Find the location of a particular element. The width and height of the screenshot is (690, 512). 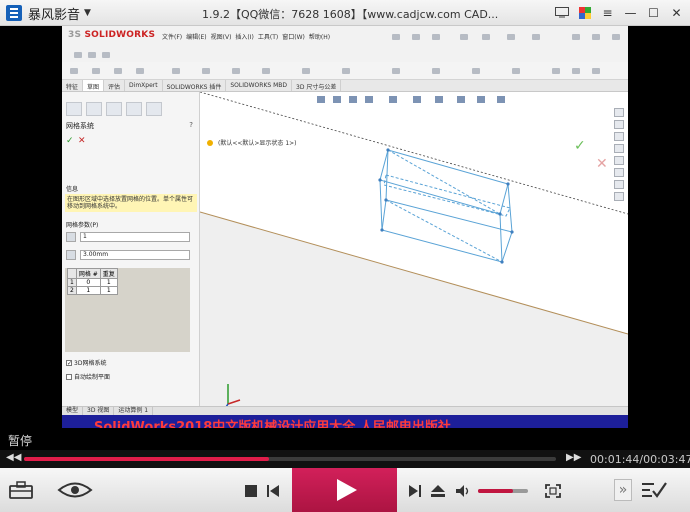

previous-icon is located at coordinates (273, 491).